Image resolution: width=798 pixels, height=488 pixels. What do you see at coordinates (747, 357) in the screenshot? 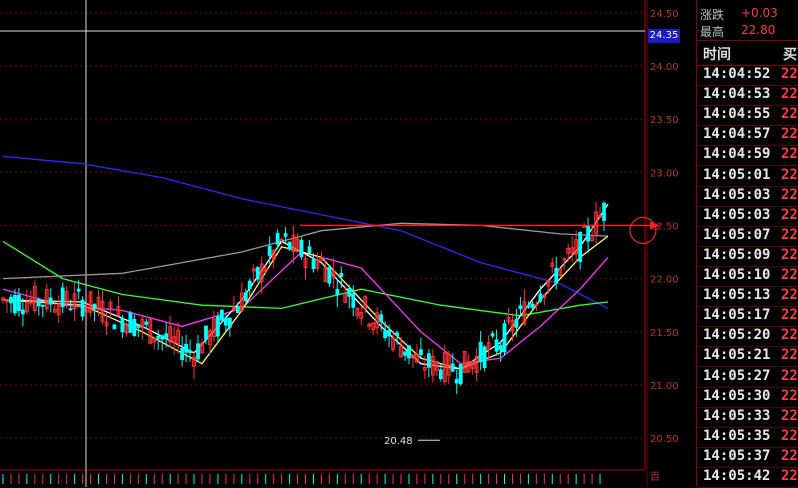
I see `trade-row: 14:05:21 22` at bounding box center [747, 357].